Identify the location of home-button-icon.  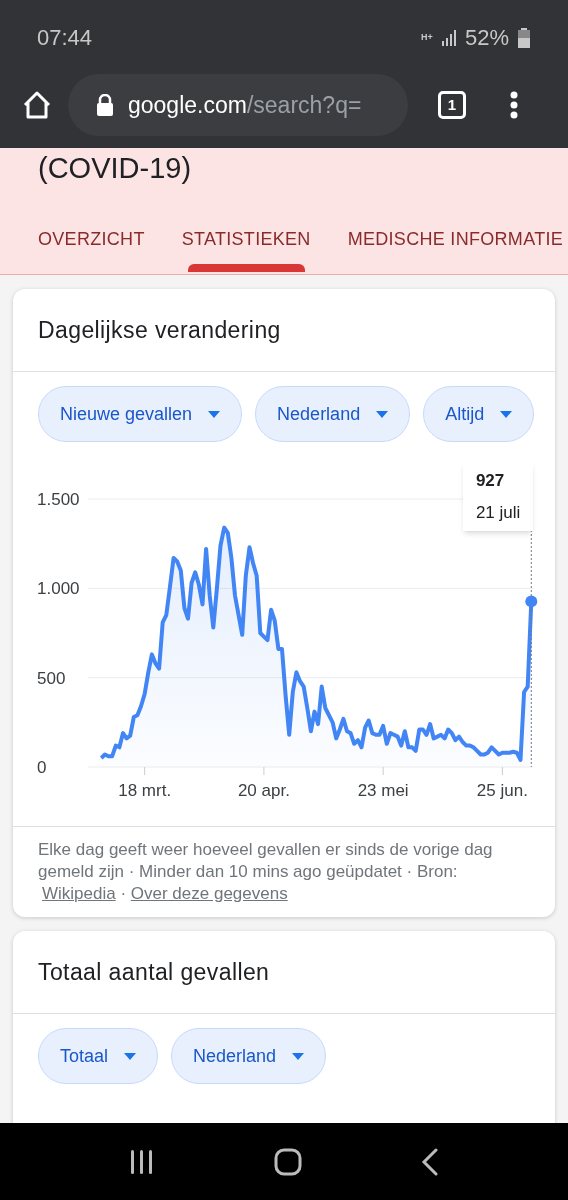
(288, 1161).